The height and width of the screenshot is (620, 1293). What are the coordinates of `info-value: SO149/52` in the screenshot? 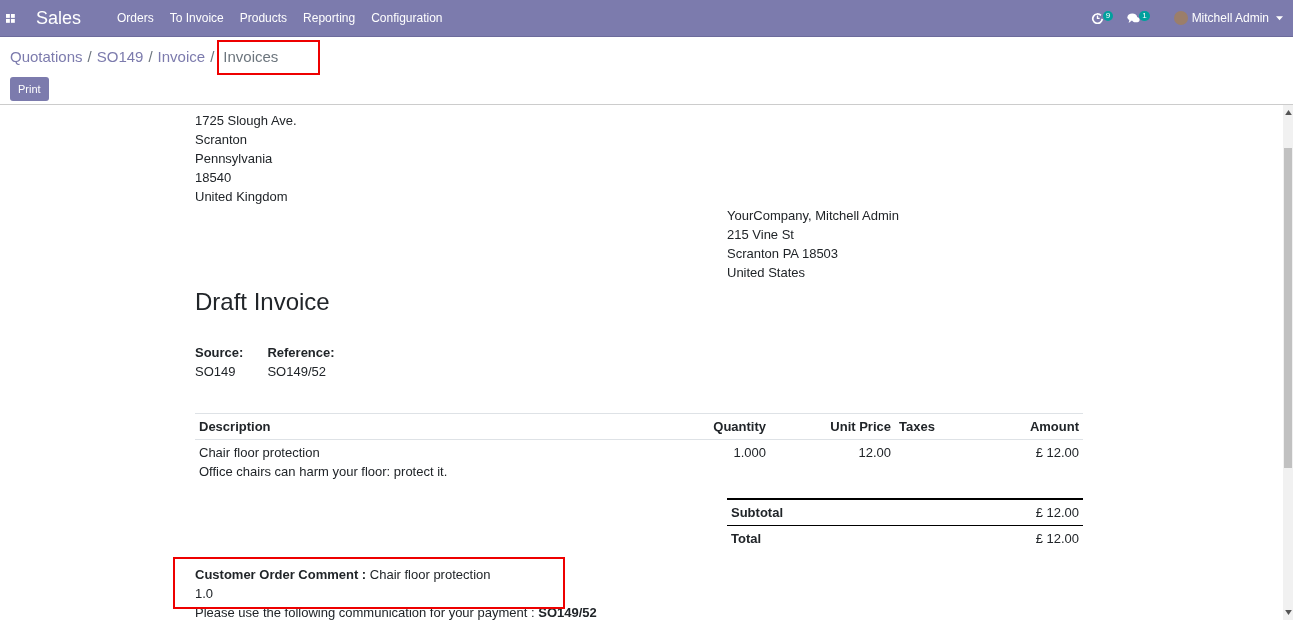 It's located at (297, 372).